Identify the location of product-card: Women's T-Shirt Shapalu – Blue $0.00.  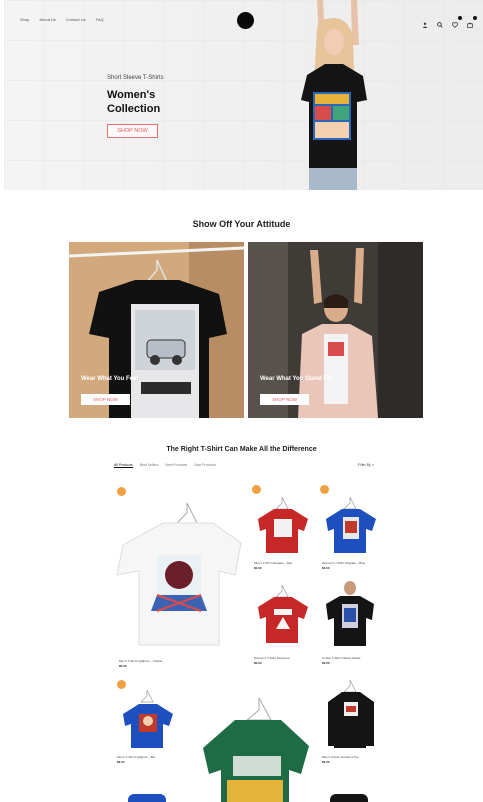
(348, 527).